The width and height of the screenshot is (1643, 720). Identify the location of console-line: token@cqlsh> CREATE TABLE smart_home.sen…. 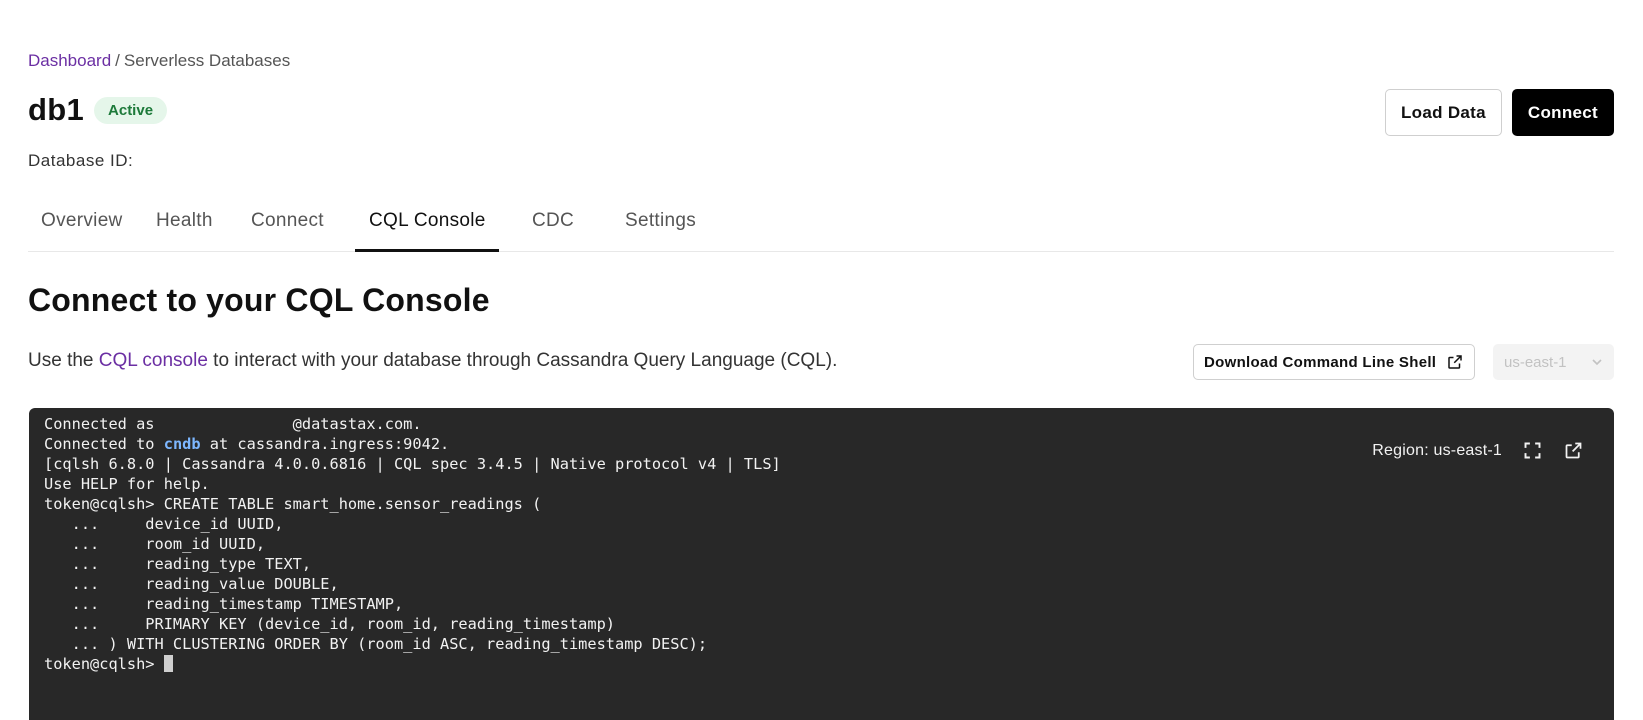
(293, 504).